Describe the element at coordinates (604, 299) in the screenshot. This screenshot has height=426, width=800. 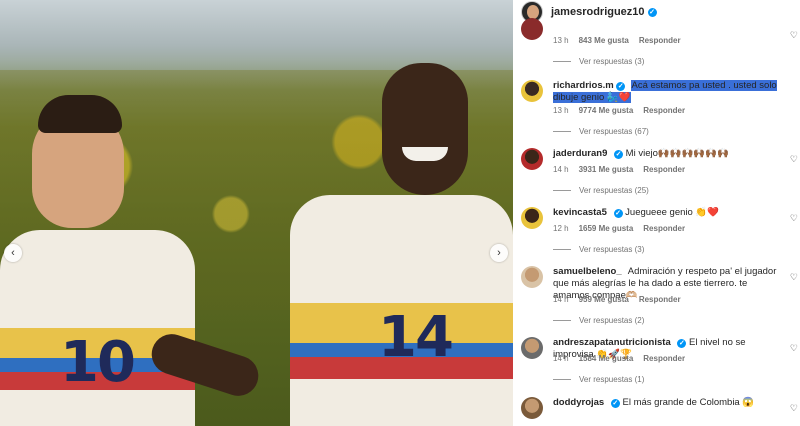
I see `comment-likes: 959 Me gusta` at that location.